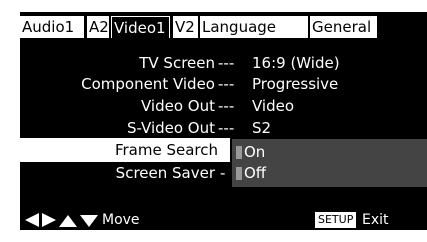  What do you see at coordinates (121, 220) in the screenshot?
I see `move-hint: Move` at bounding box center [121, 220].